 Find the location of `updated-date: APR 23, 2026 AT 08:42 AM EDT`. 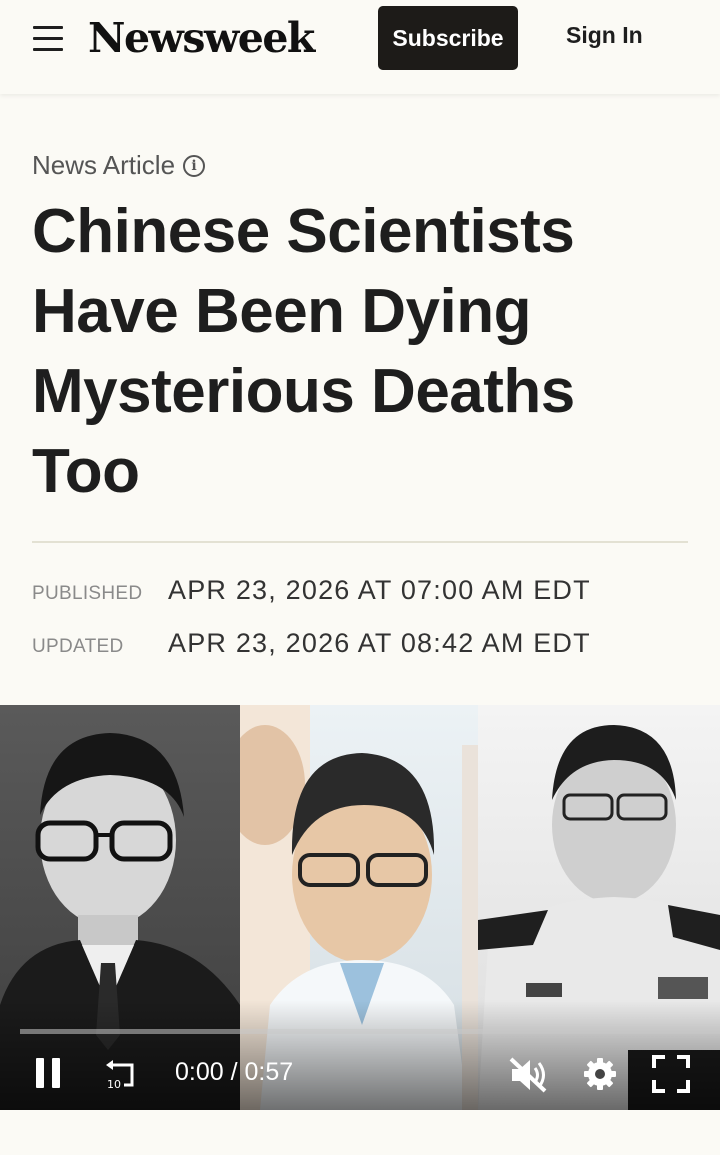

updated-date: APR 23, 2026 AT 08:42 AM EDT is located at coordinates (379, 643).